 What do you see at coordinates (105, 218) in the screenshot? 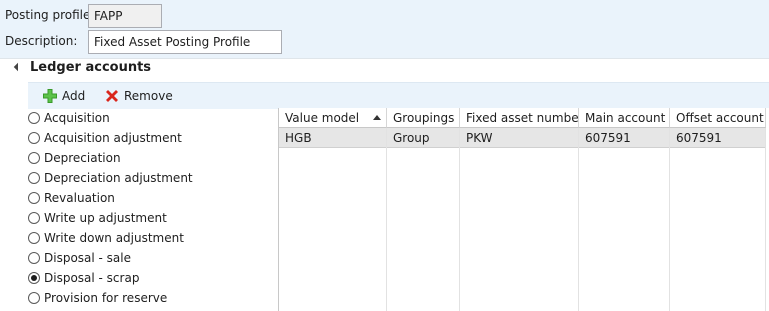
I see `radio-label: Write up adjustment` at bounding box center [105, 218].